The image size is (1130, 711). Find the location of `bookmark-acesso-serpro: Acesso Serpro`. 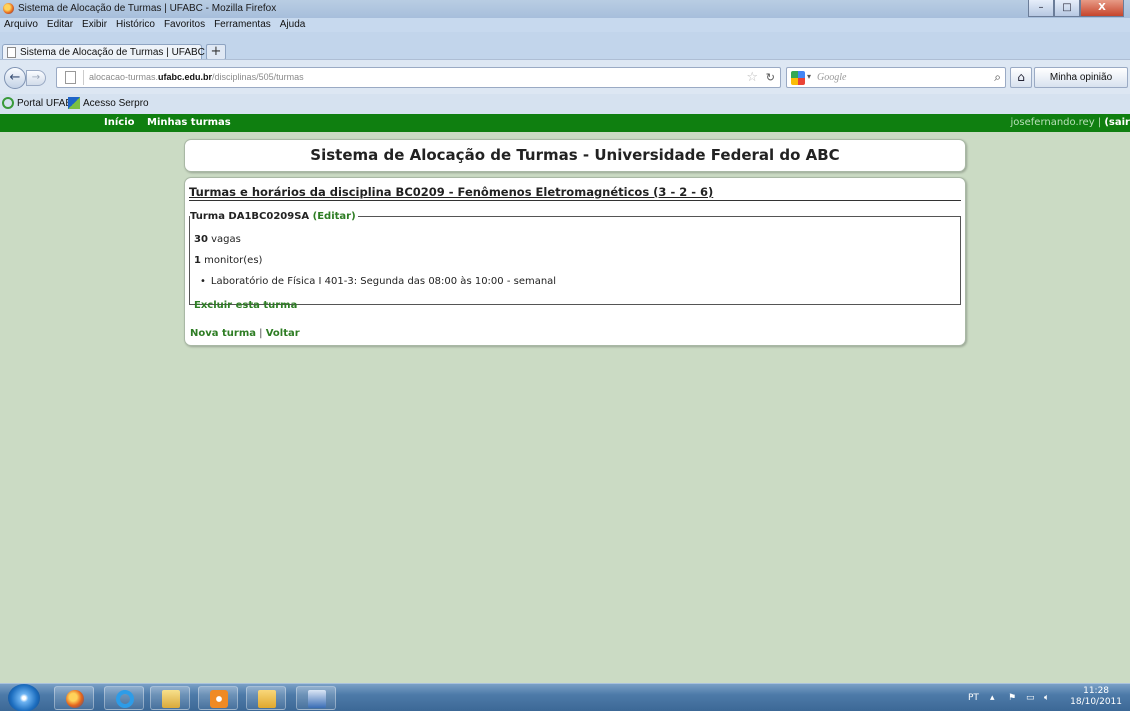

bookmark-acesso-serpro: Acesso Serpro is located at coordinates (108, 103).